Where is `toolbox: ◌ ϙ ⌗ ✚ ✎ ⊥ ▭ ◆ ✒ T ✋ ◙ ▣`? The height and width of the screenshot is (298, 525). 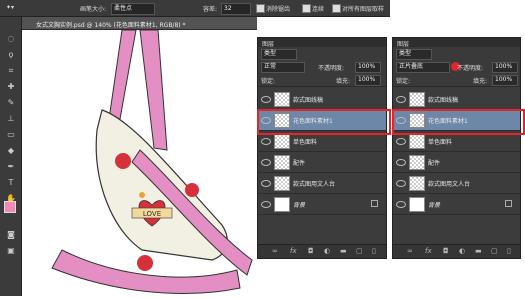 toolbox: ◌ ϙ ⌗ ✚ ✎ ⊥ ▭ ◆ ✒ T ✋ ◙ ▣ is located at coordinates (11, 156).